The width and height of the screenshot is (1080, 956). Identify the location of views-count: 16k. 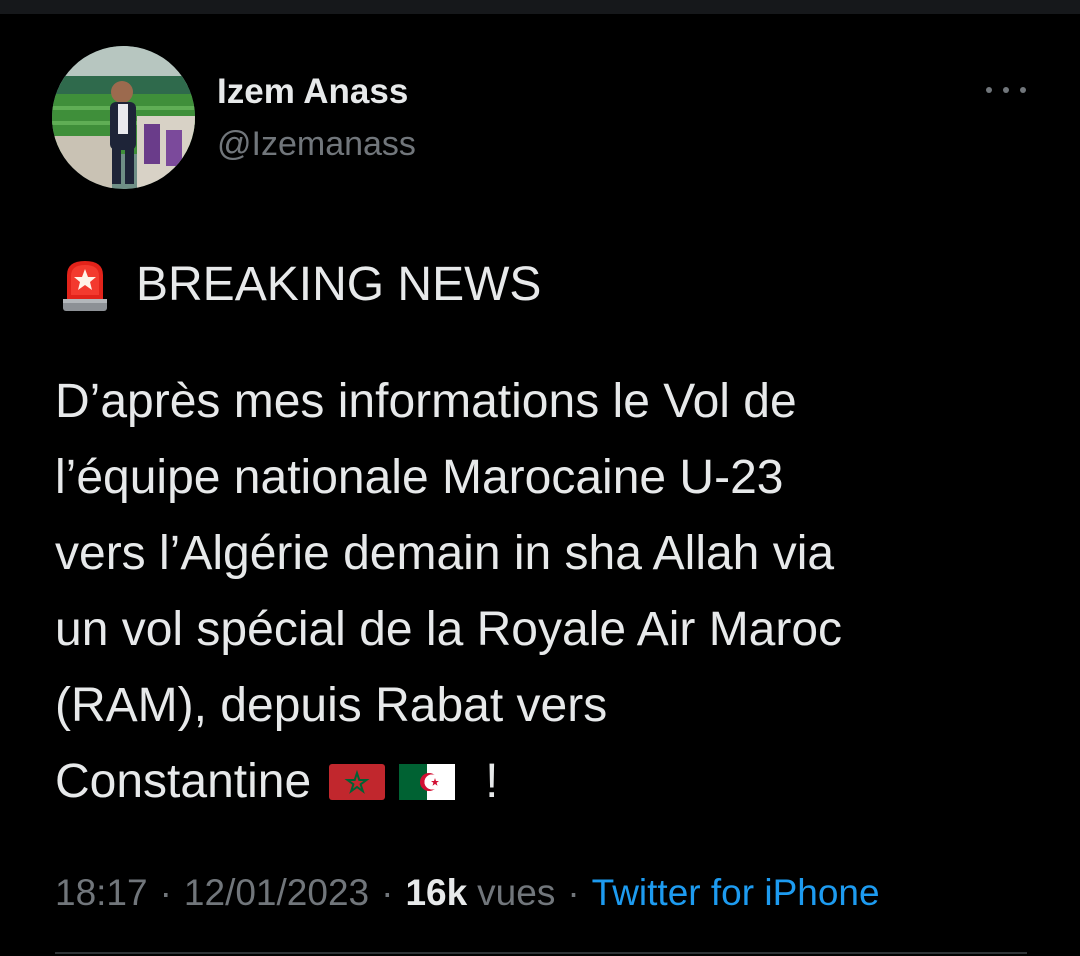
(436, 893).